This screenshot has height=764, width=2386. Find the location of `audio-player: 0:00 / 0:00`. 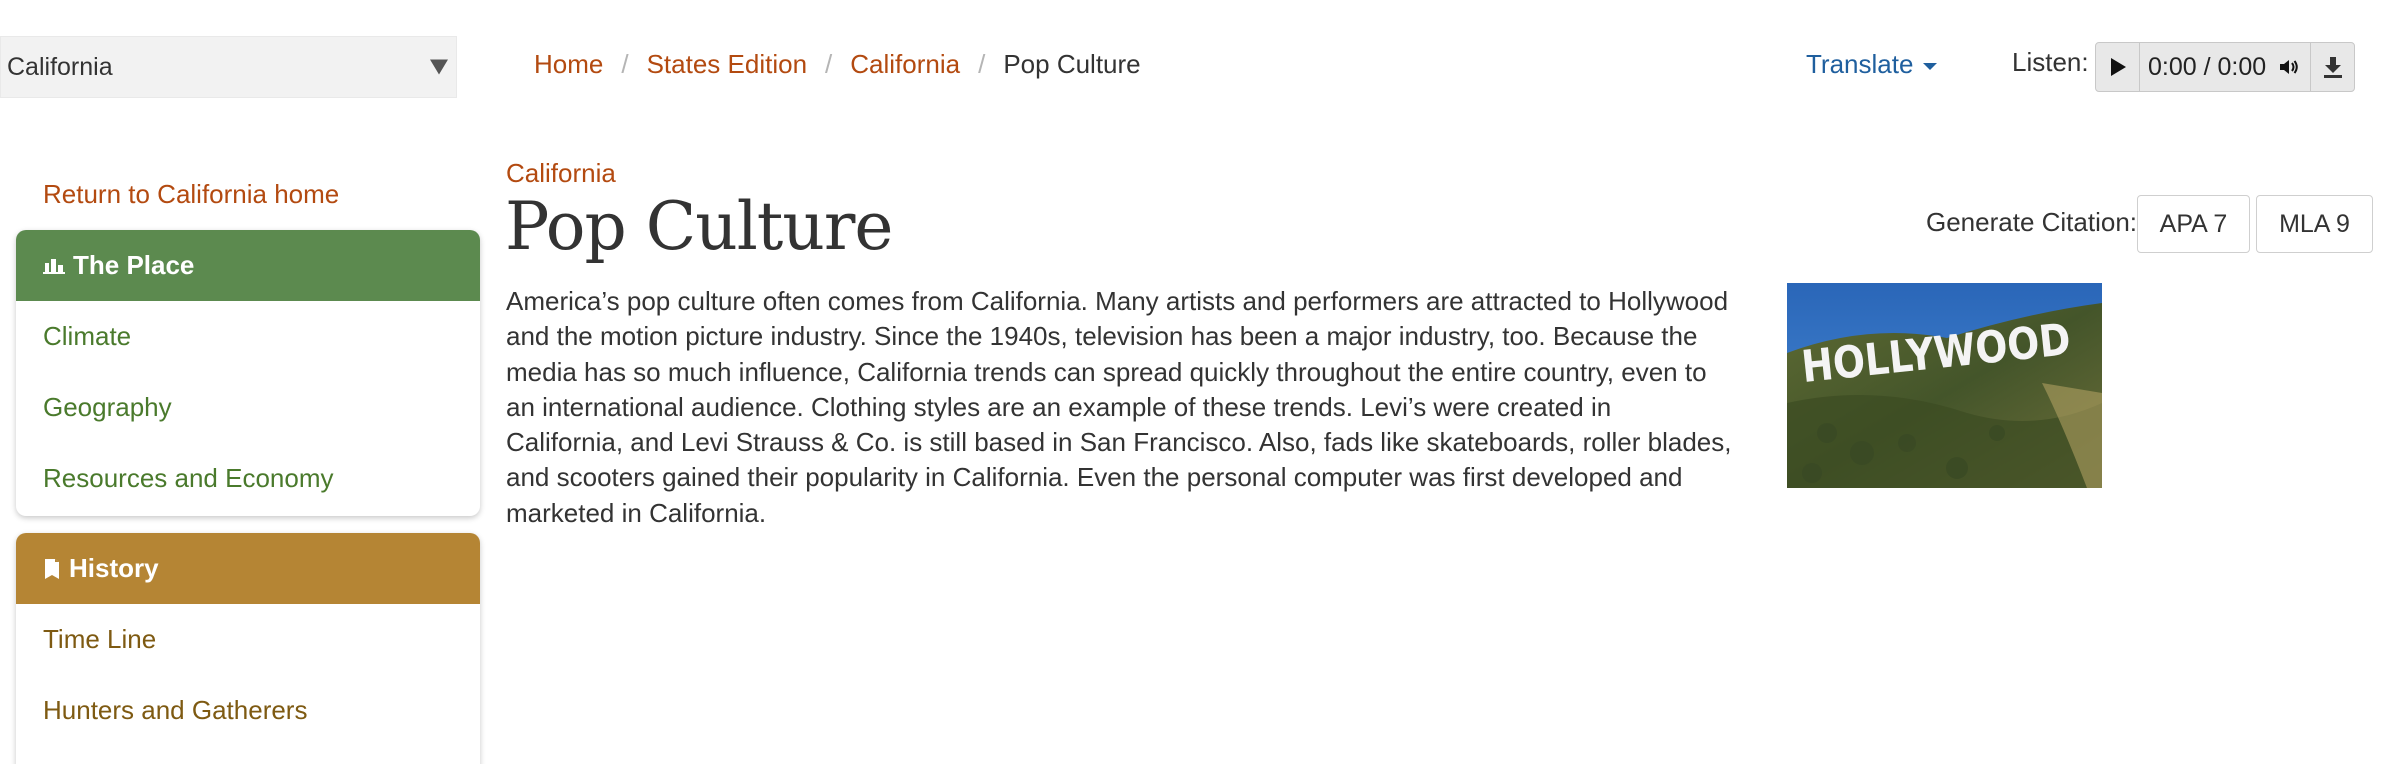

audio-player: 0:00 / 0:00 is located at coordinates (2225, 67).